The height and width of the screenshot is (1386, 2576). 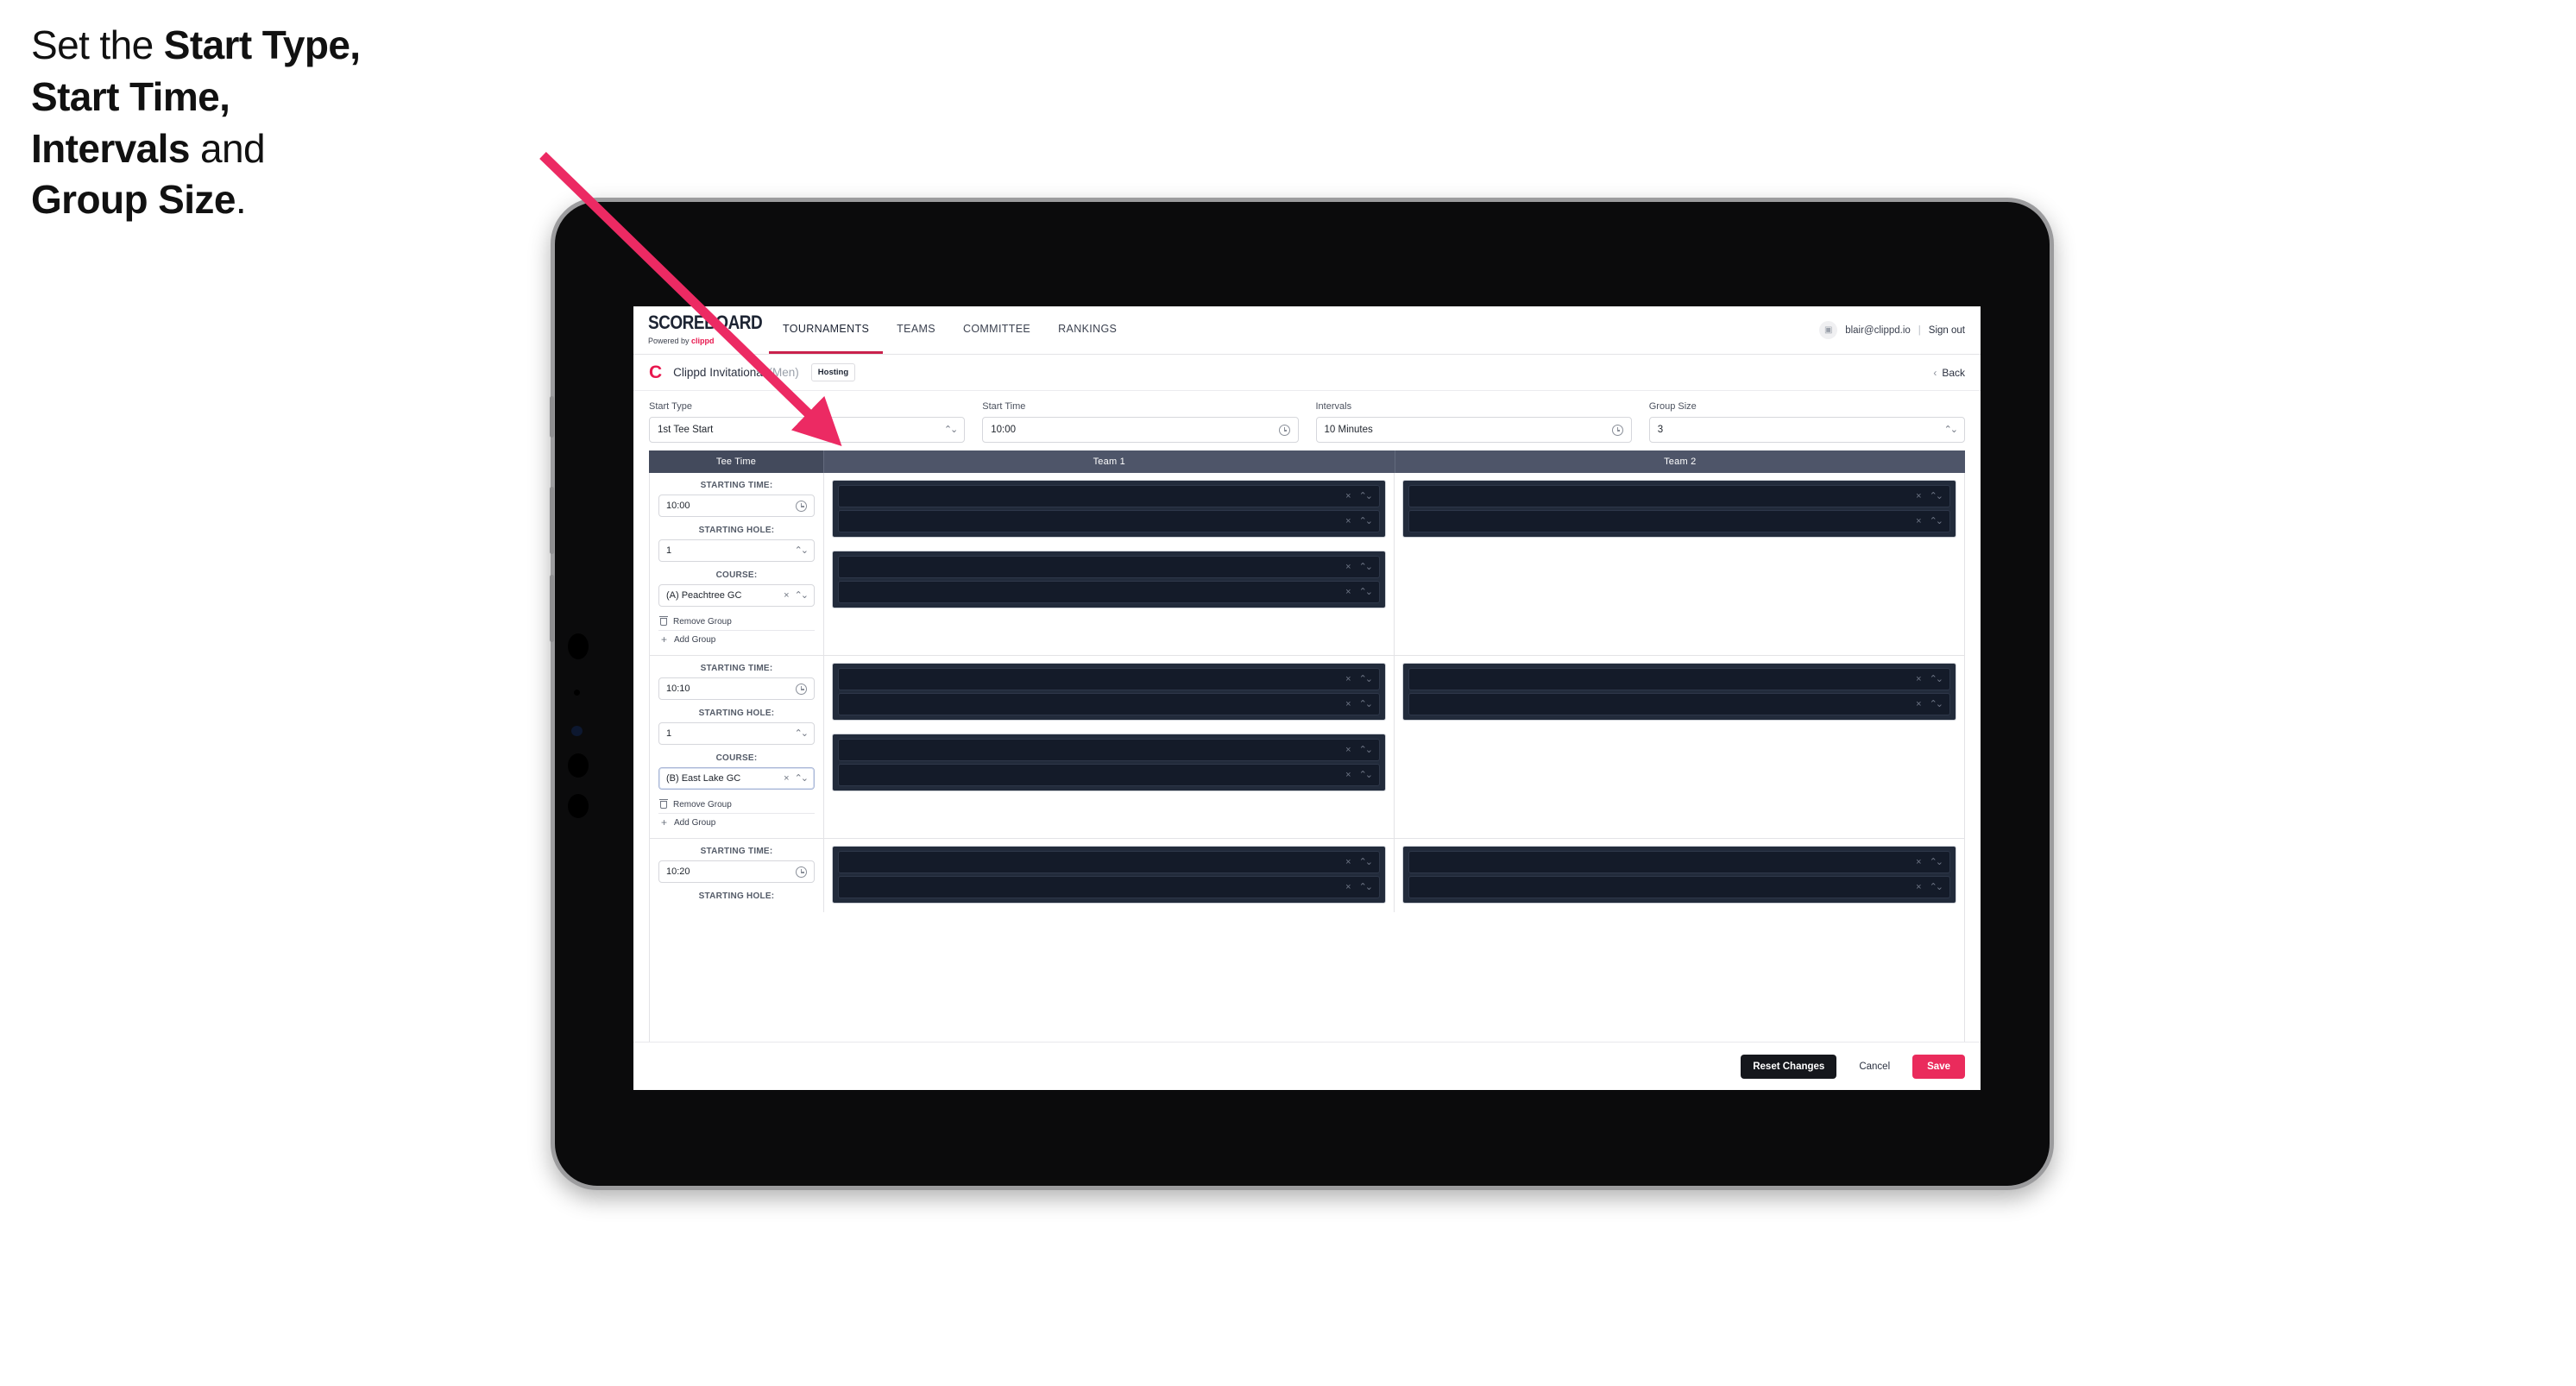 What do you see at coordinates (663, 804) in the screenshot?
I see `trash-icon` at bounding box center [663, 804].